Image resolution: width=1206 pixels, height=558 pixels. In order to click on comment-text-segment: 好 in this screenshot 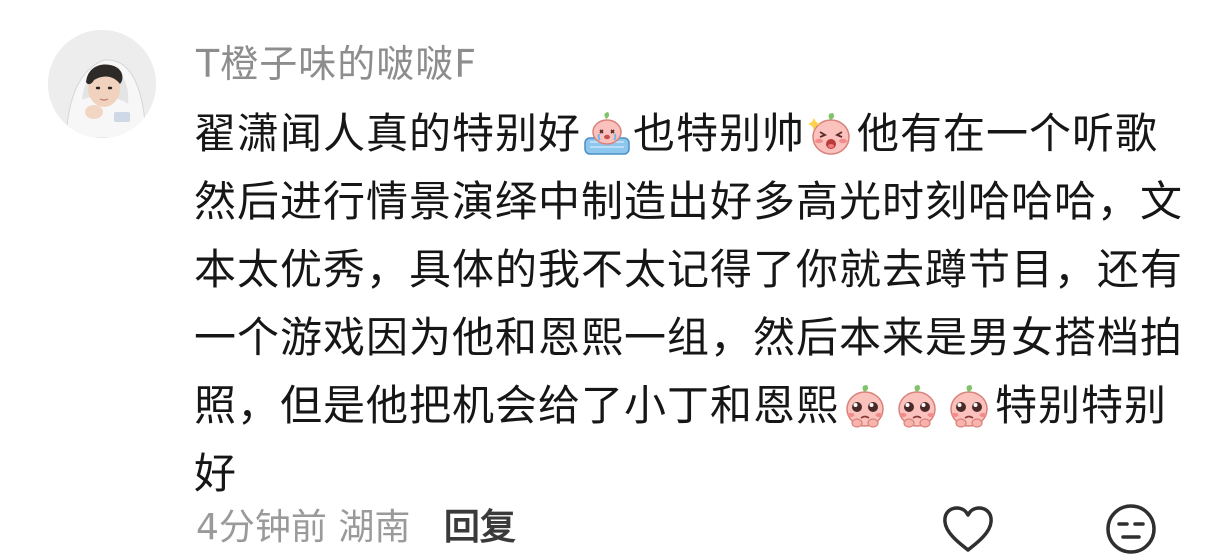, I will do `click(216, 473)`.